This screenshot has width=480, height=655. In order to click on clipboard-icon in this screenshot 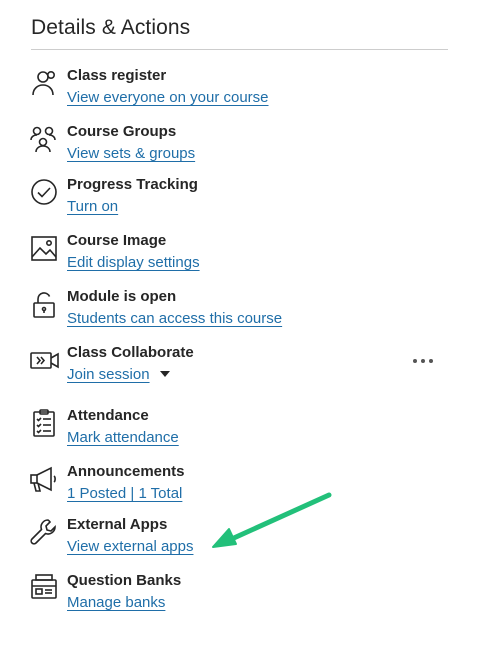, I will do `click(44, 423)`.